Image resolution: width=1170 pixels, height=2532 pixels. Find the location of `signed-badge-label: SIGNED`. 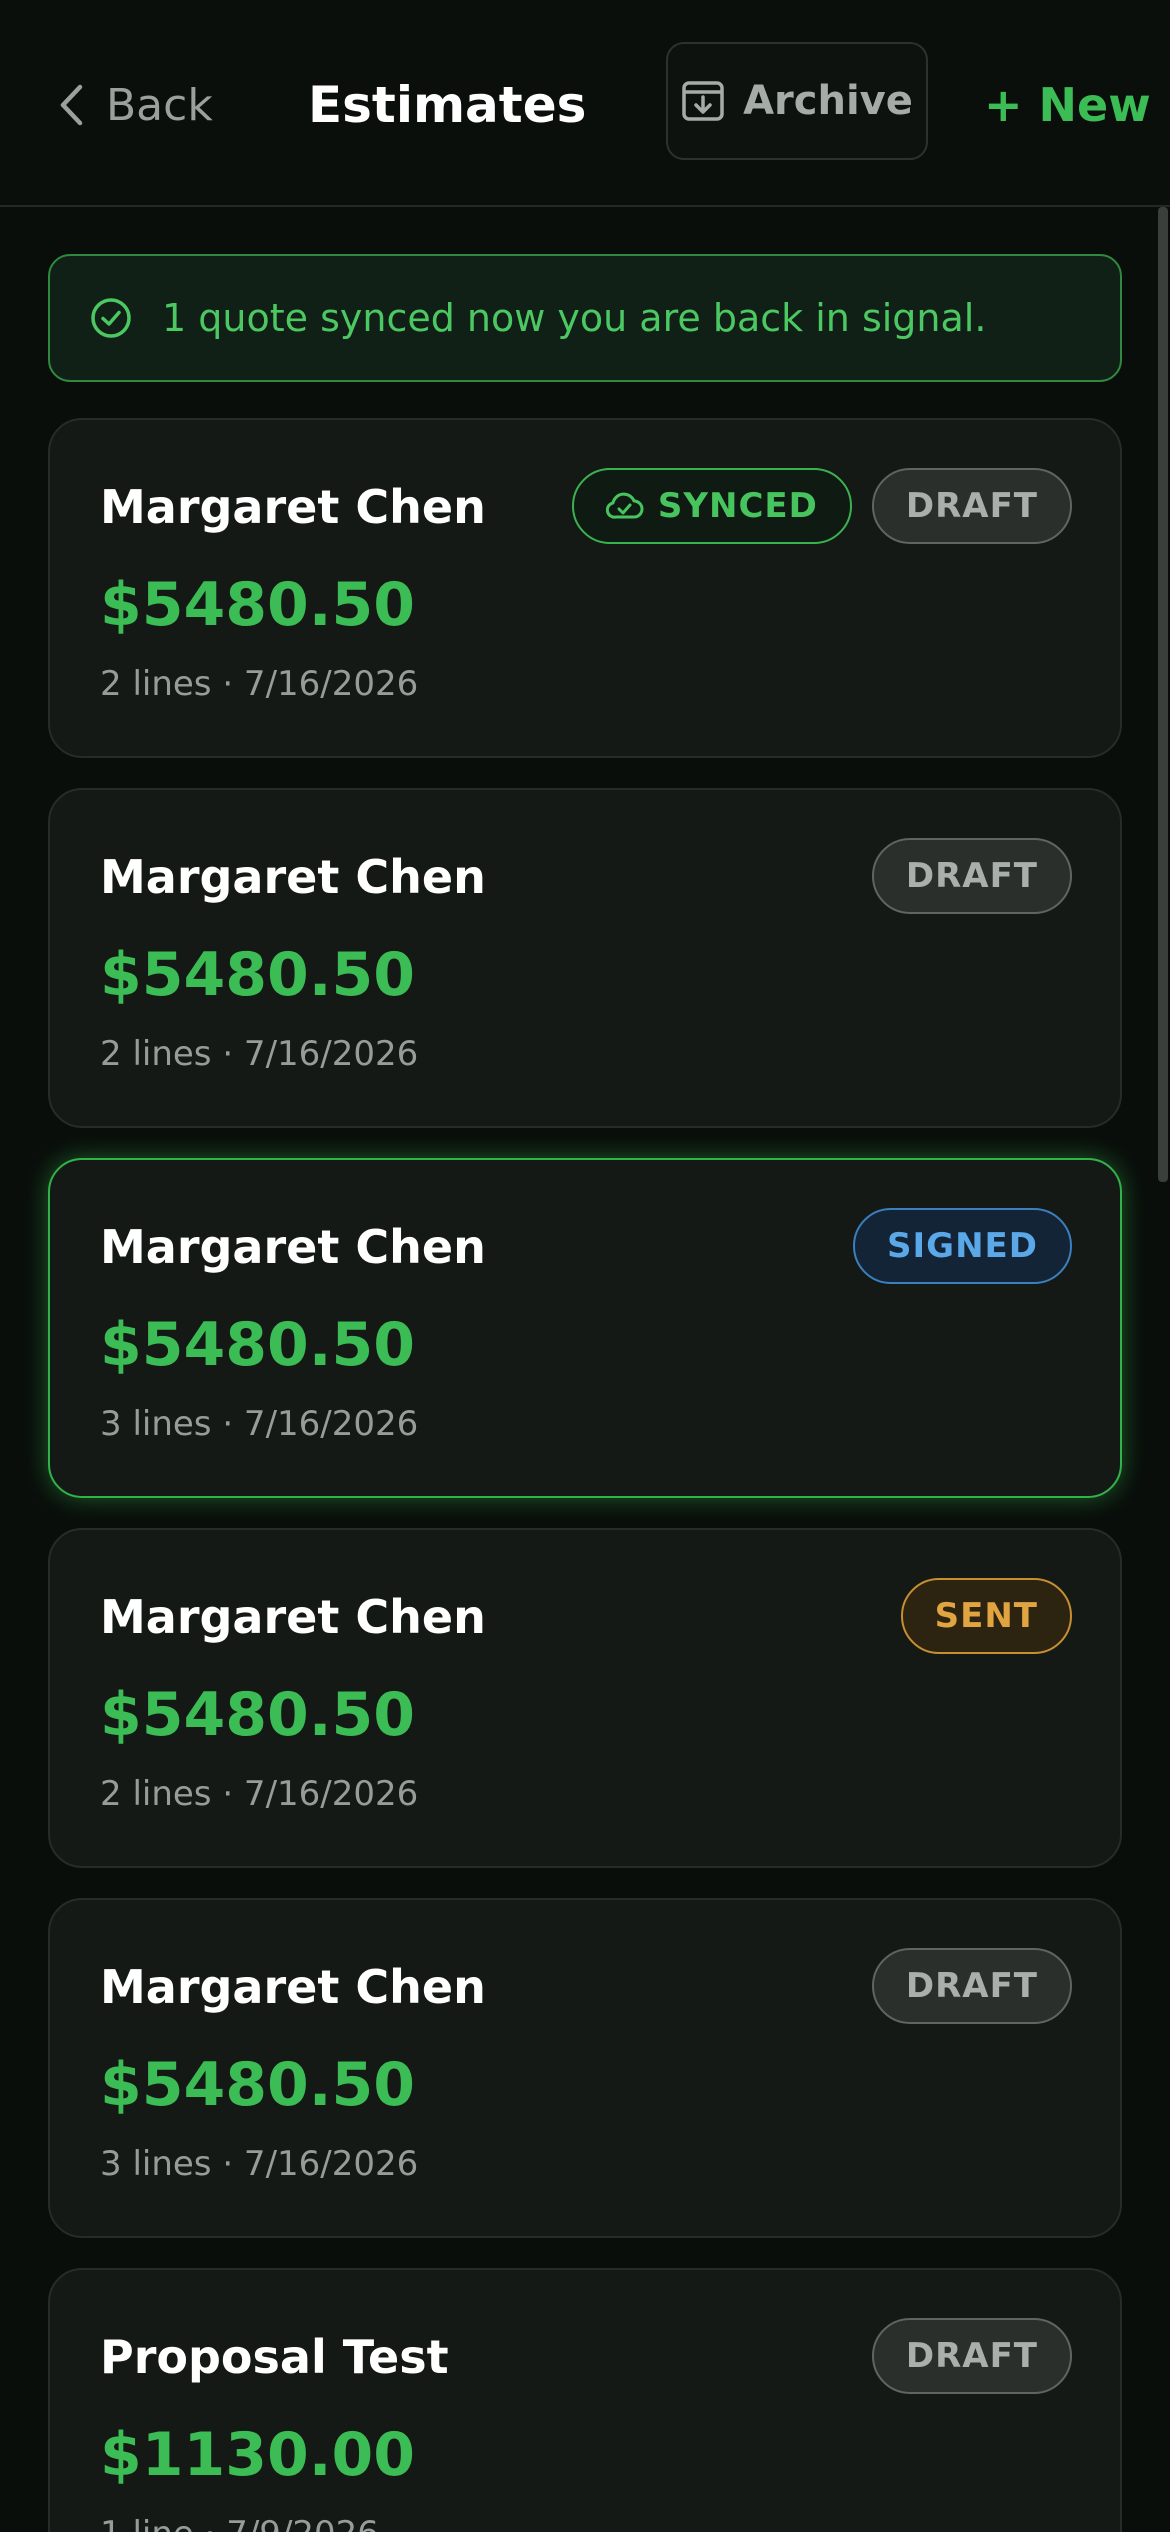

signed-badge-label: SIGNED is located at coordinates (962, 1246).